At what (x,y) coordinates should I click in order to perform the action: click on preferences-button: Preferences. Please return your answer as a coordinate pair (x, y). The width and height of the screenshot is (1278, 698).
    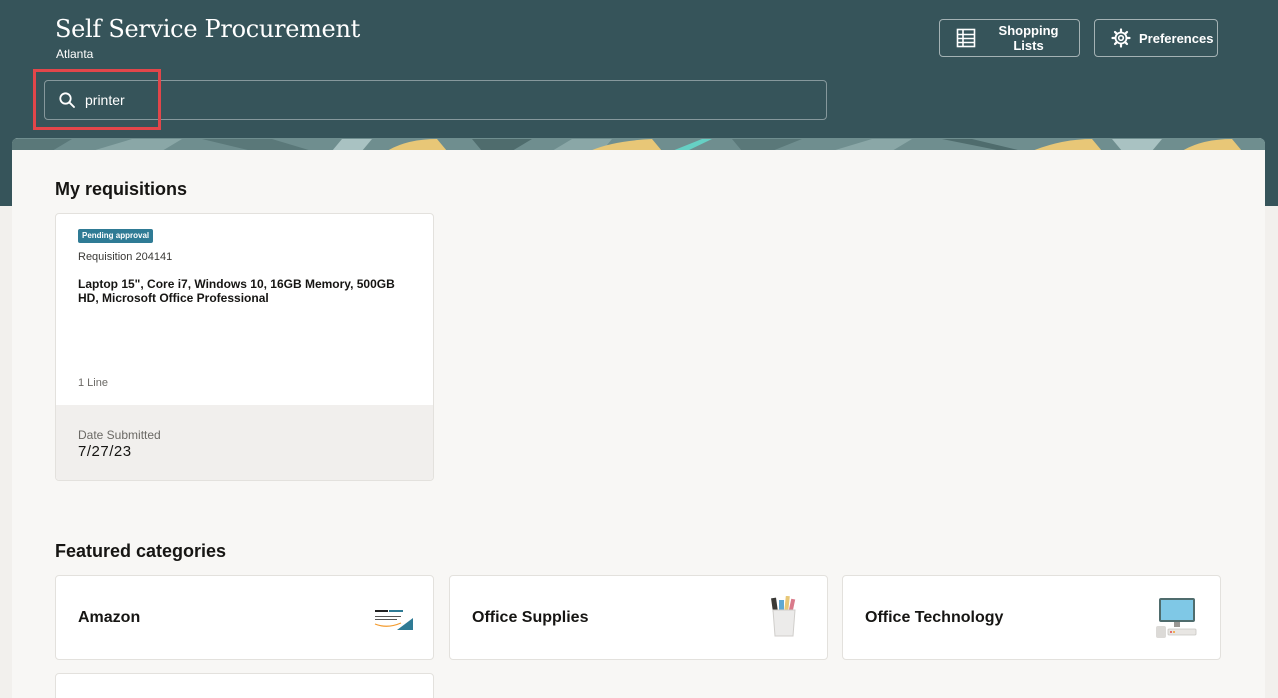
    Looking at the image, I should click on (1156, 38).